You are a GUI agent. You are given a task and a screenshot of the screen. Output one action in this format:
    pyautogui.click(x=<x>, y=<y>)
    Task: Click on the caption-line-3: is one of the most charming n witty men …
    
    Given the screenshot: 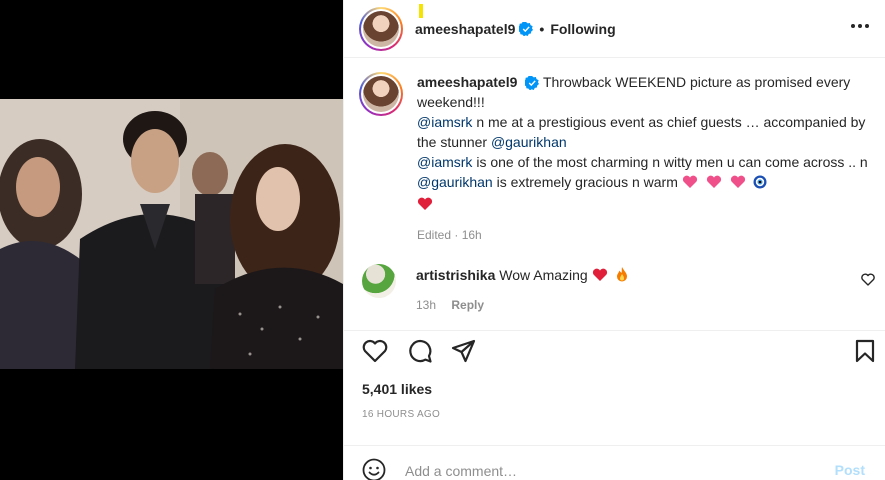 What is the action you would take?
    pyautogui.click(x=670, y=162)
    